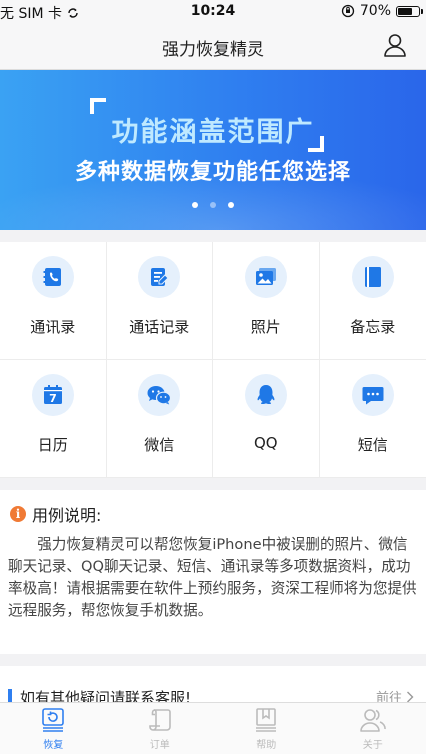  I want to click on feature-label: 日历, so click(52, 445).